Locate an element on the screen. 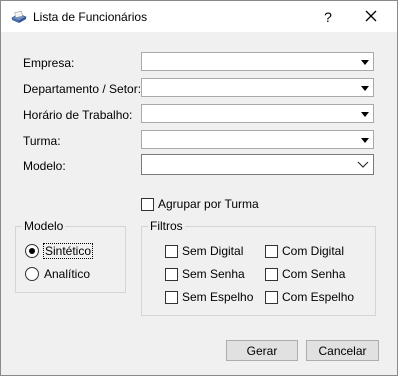  horario-label: Horário de Trabalho: is located at coordinates (78, 115).